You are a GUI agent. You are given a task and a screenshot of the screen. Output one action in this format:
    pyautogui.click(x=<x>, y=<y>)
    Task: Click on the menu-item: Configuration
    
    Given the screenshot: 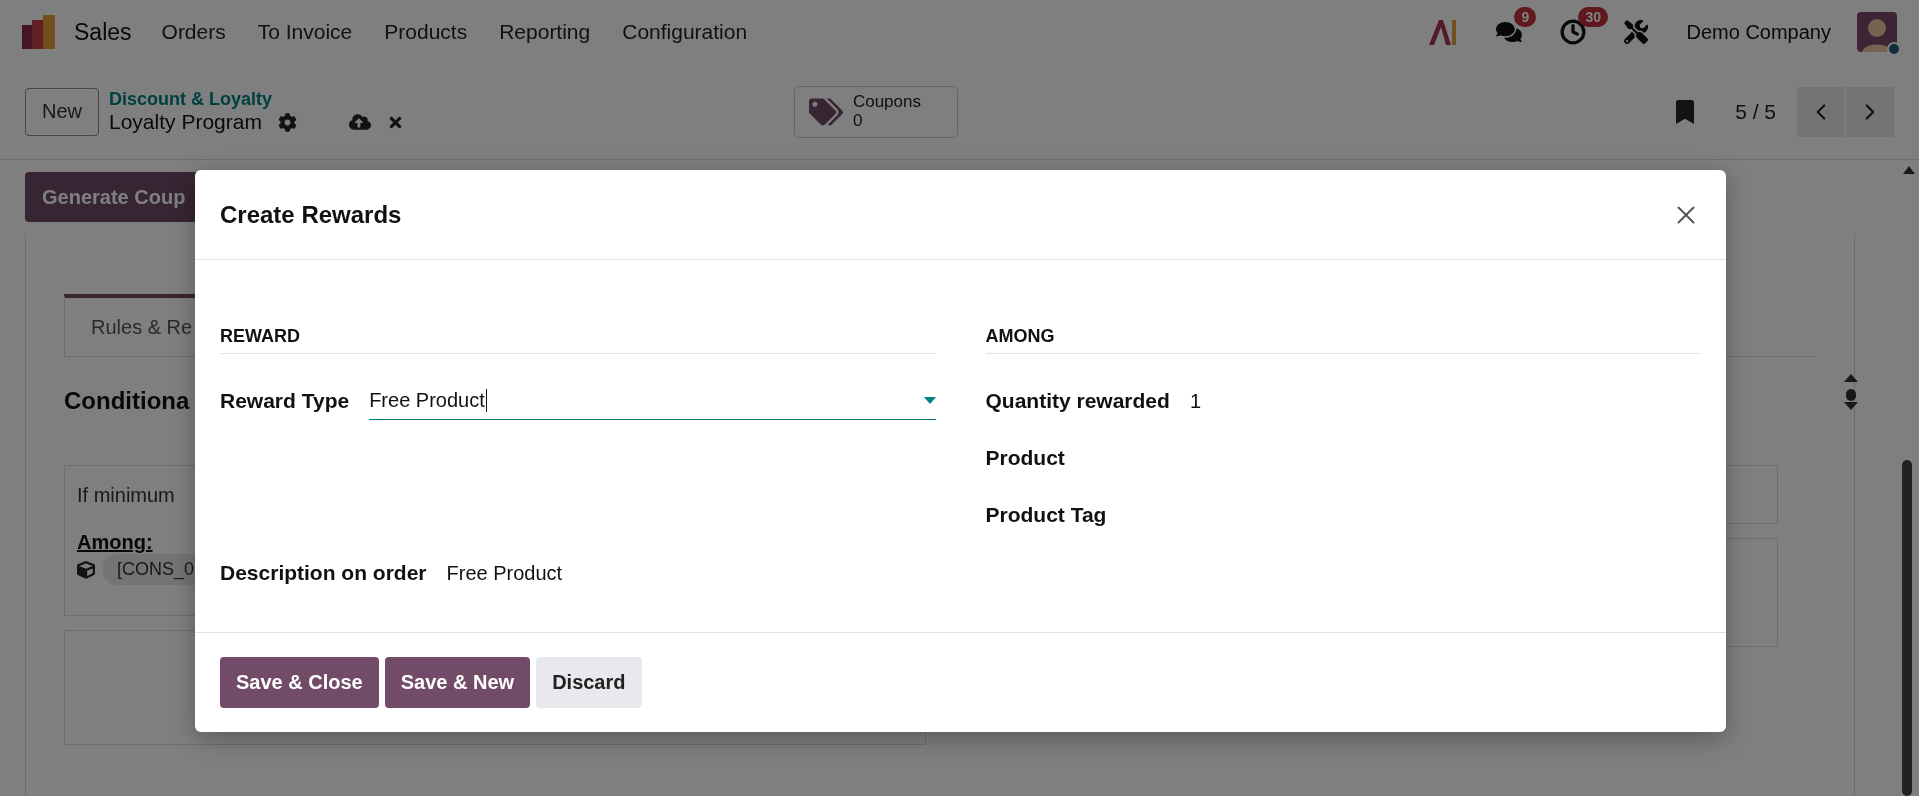 What is the action you would take?
    pyautogui.click(x=685, y=32)
    